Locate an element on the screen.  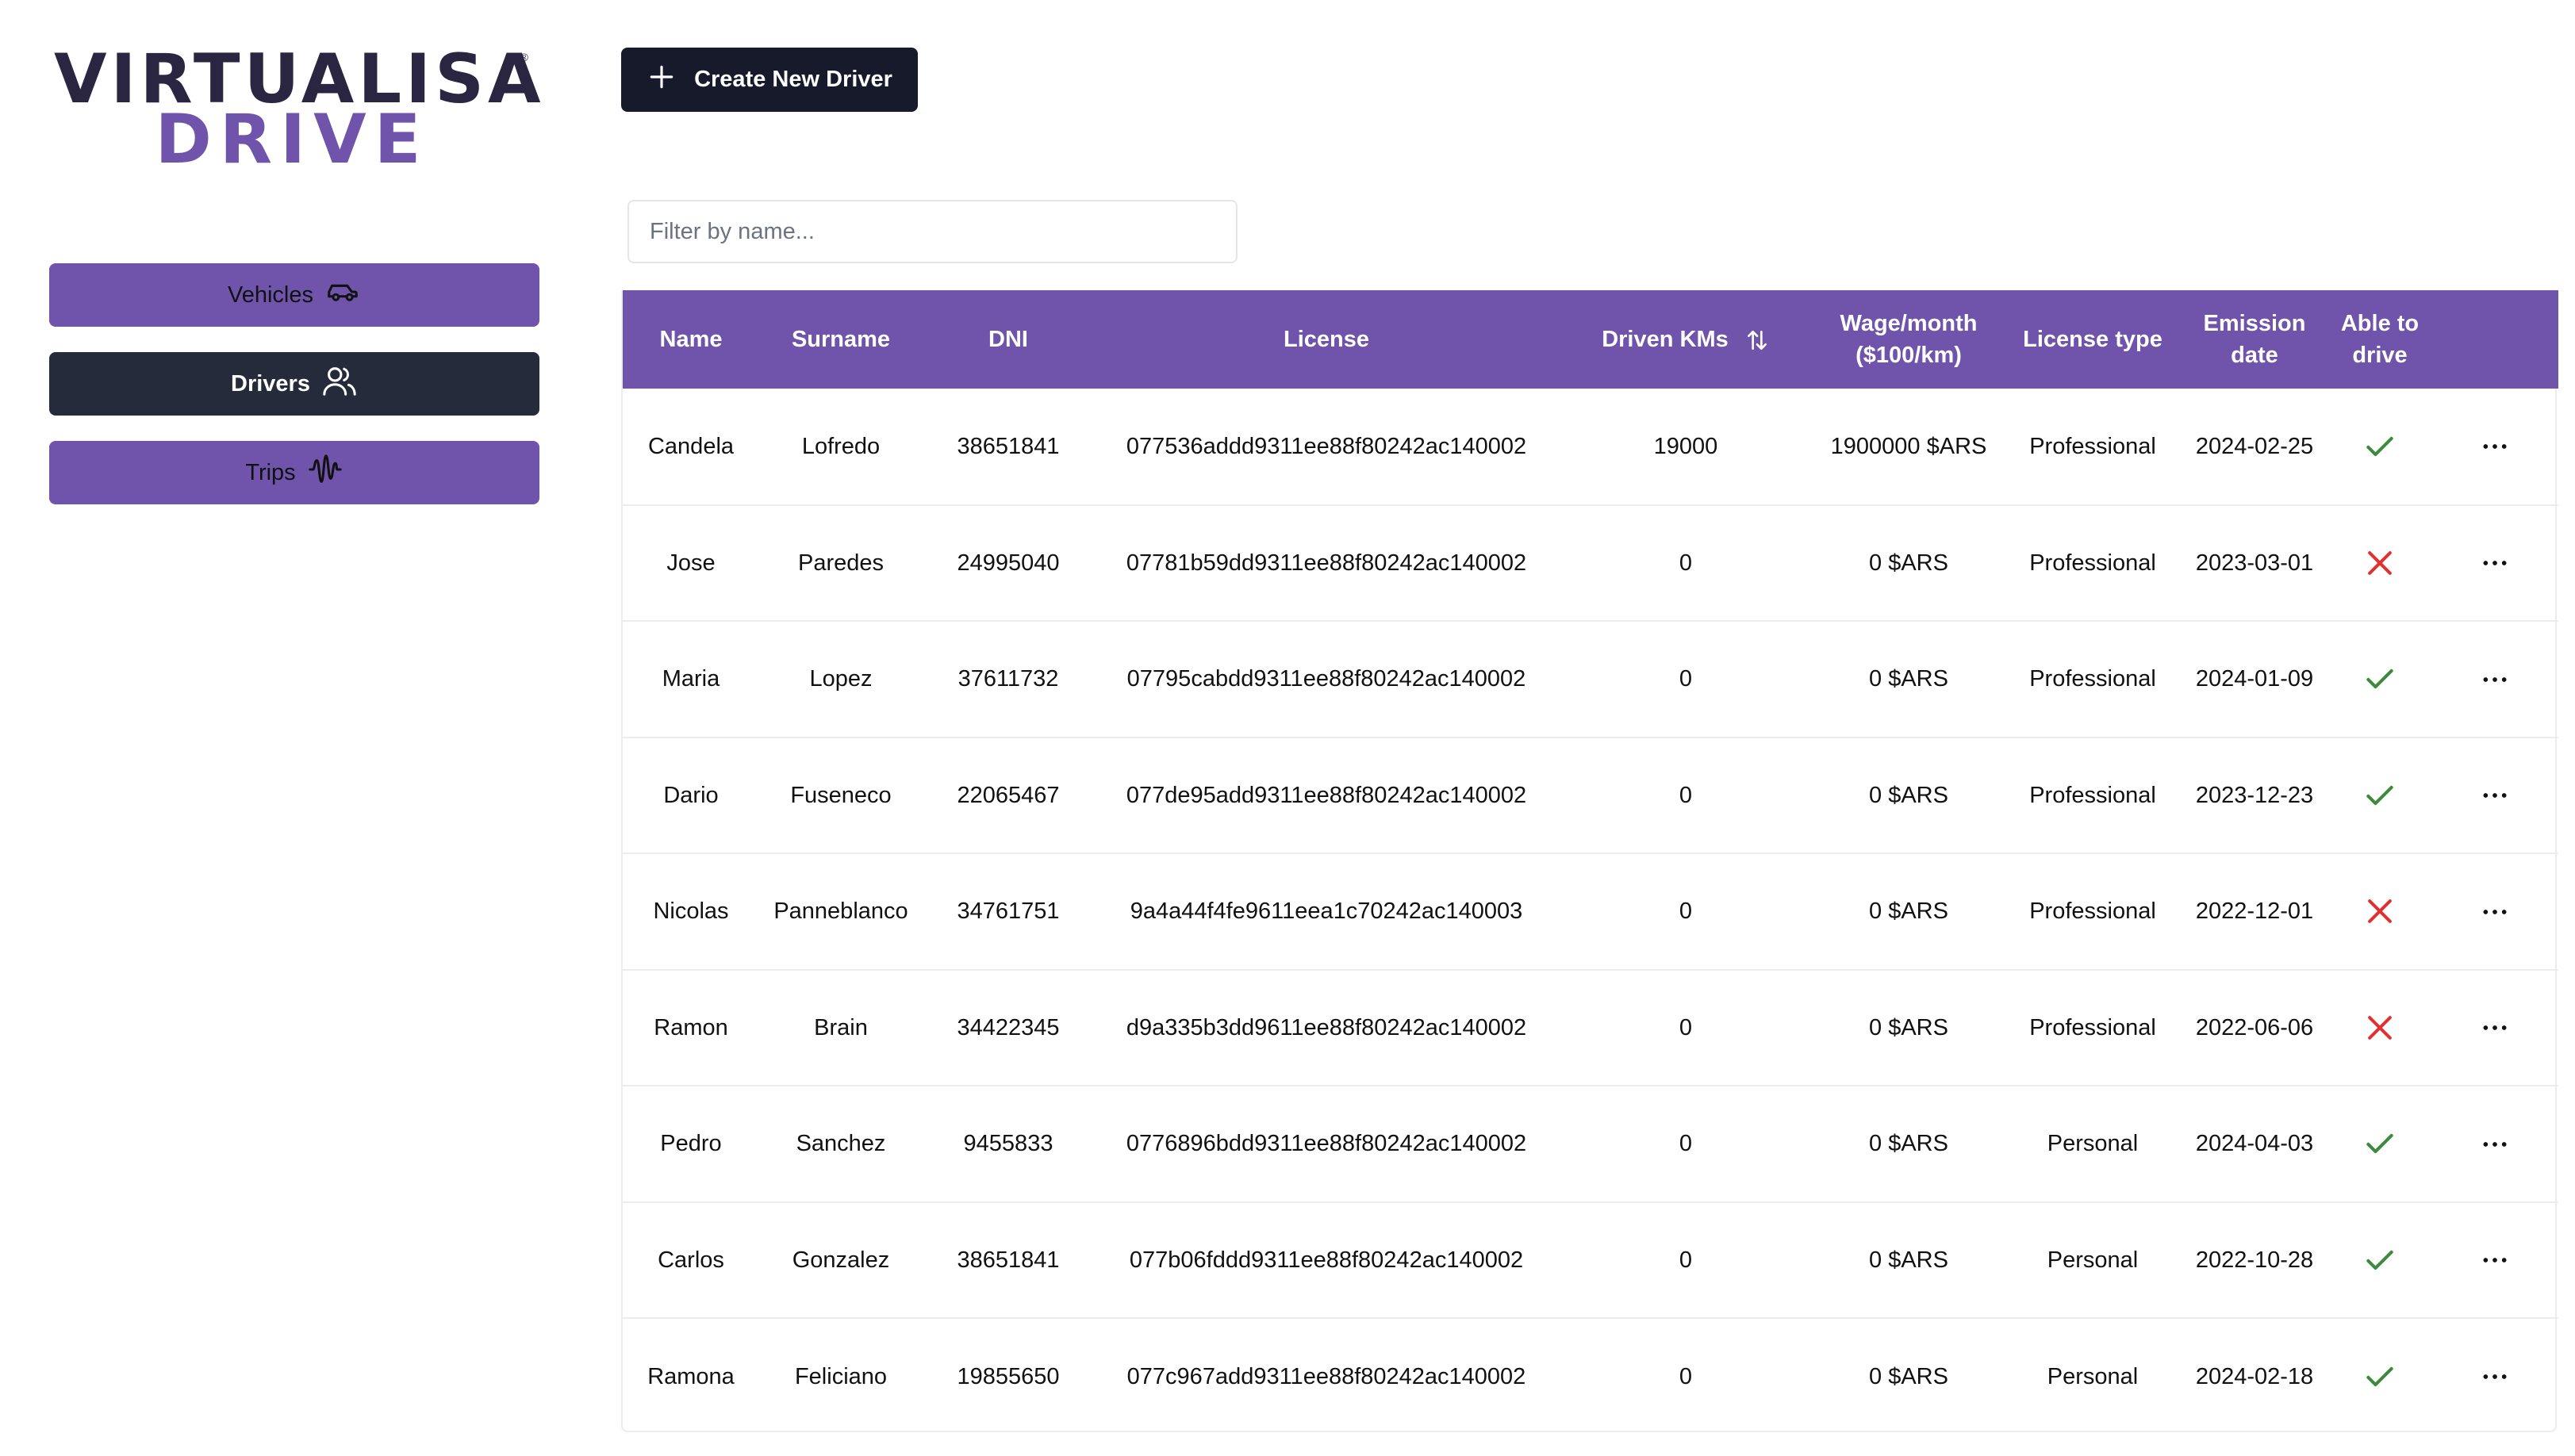
cell-name: Ramon is located at coordinates (691, 1027).